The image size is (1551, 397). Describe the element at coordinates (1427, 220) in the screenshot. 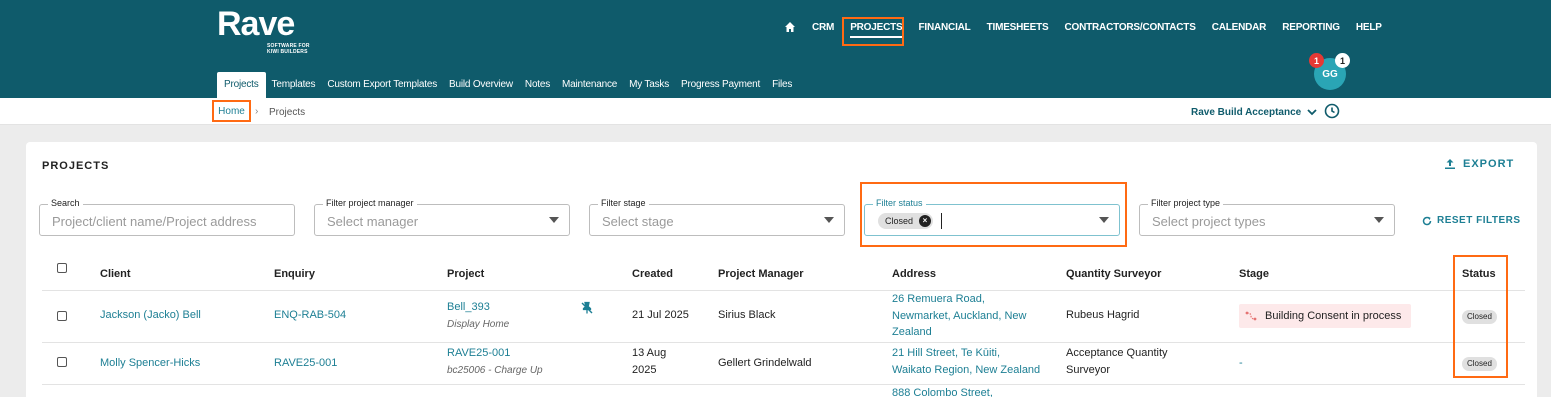

I see `refresh-icon` at that location.